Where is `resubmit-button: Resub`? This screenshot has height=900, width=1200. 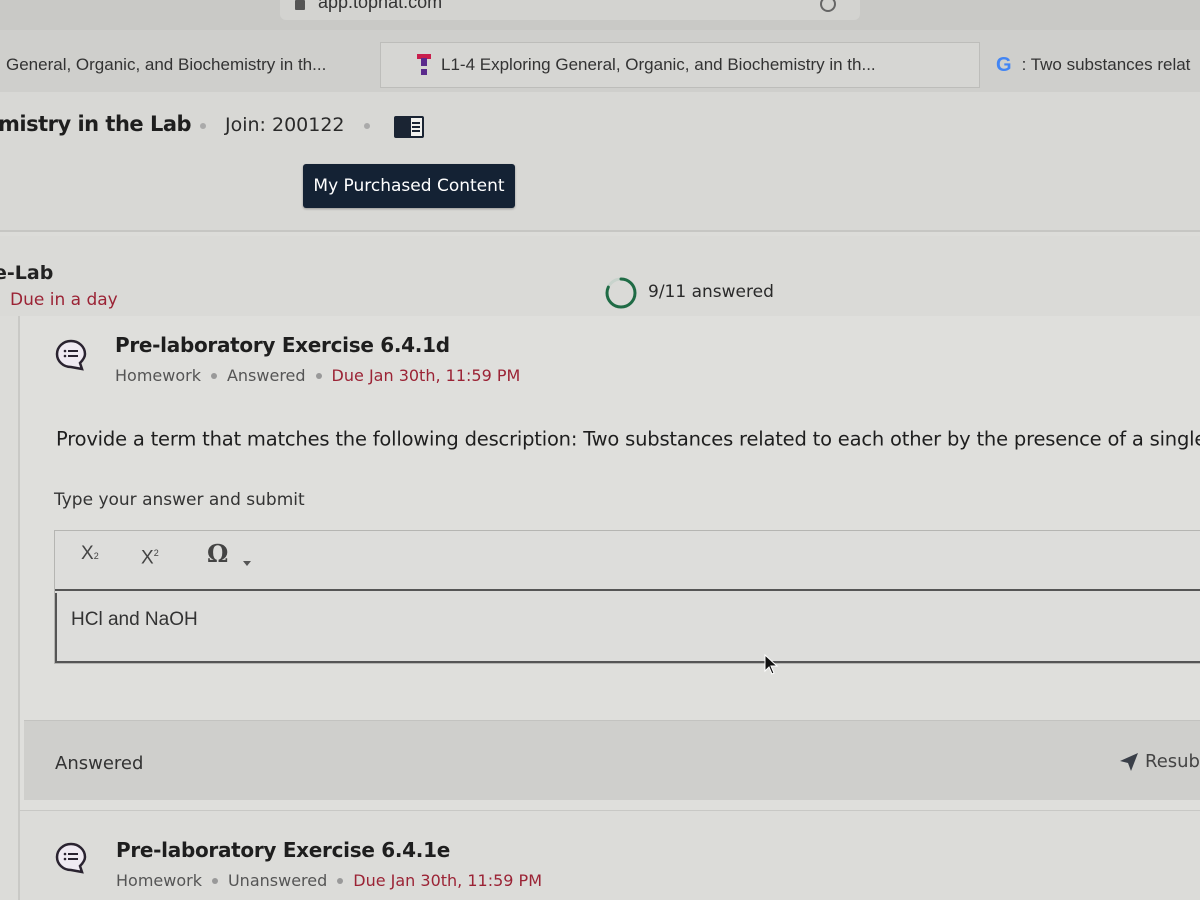
resubmit-button: Resub is located at coordinates (1159, 761).